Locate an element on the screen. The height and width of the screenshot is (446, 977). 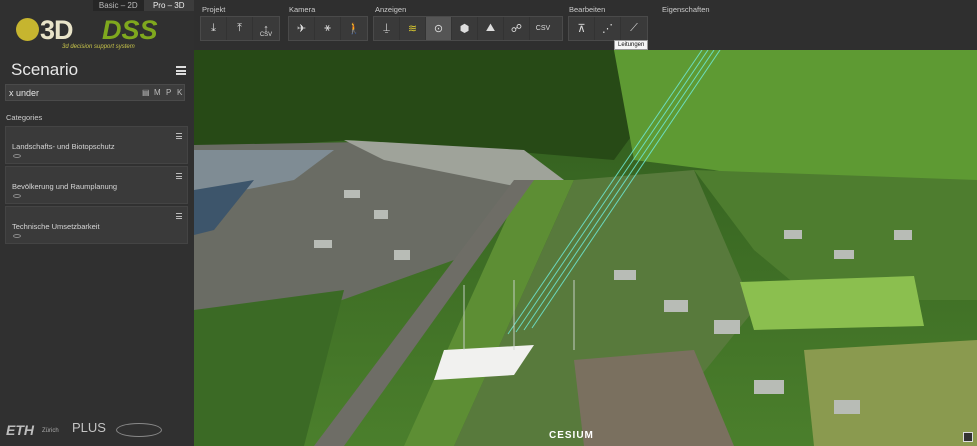
search-option-p: P is located at coordinates (168, 93).